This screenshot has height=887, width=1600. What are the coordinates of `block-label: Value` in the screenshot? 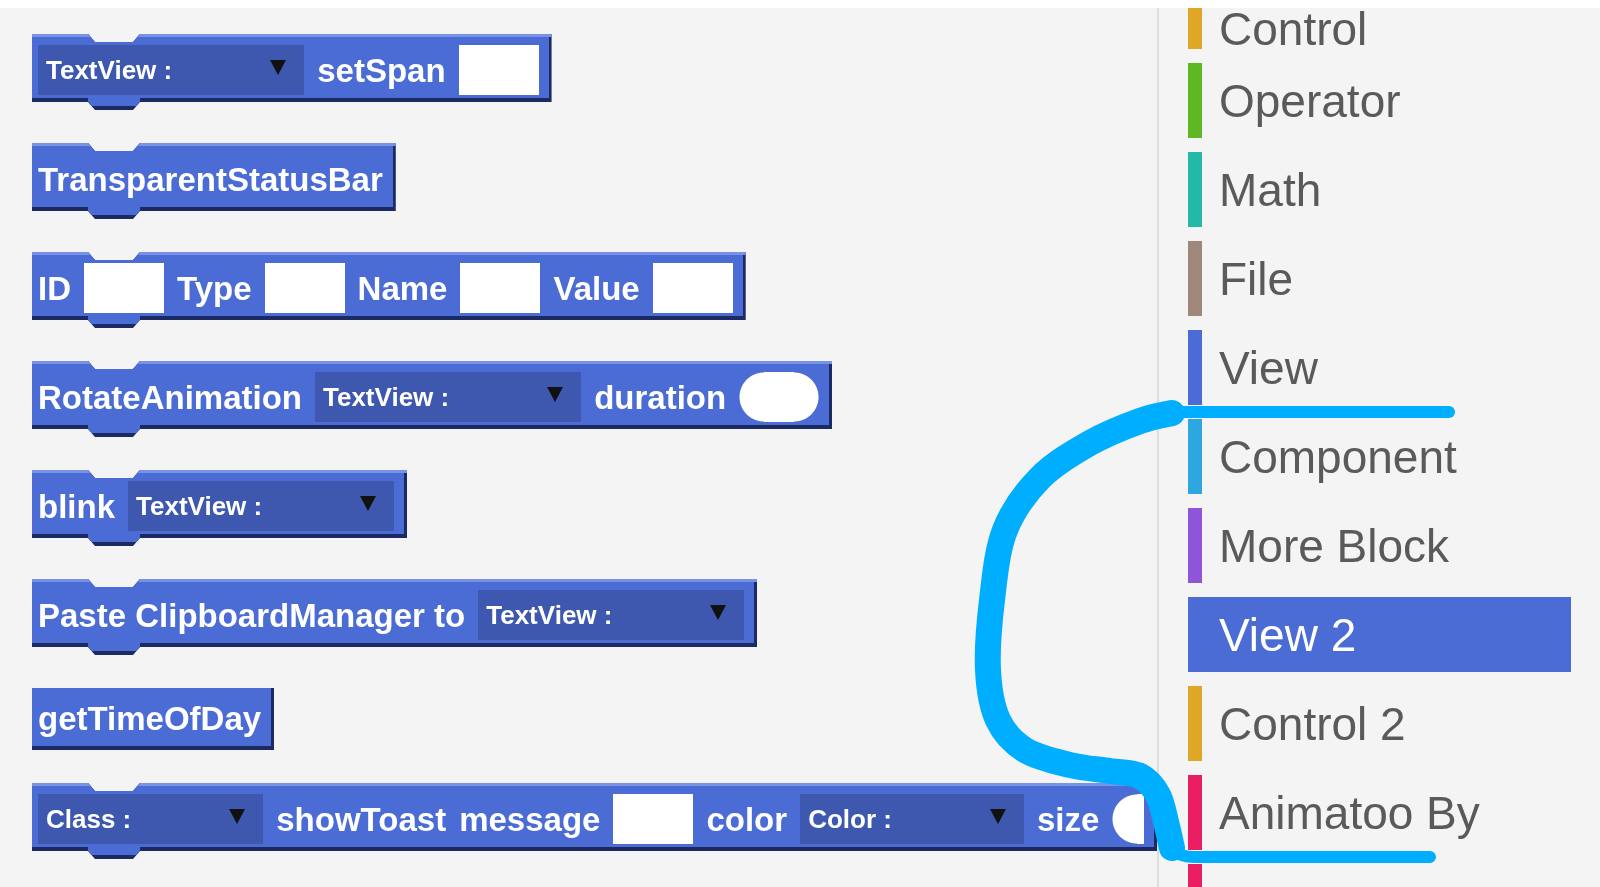 It's located at (596, 288).